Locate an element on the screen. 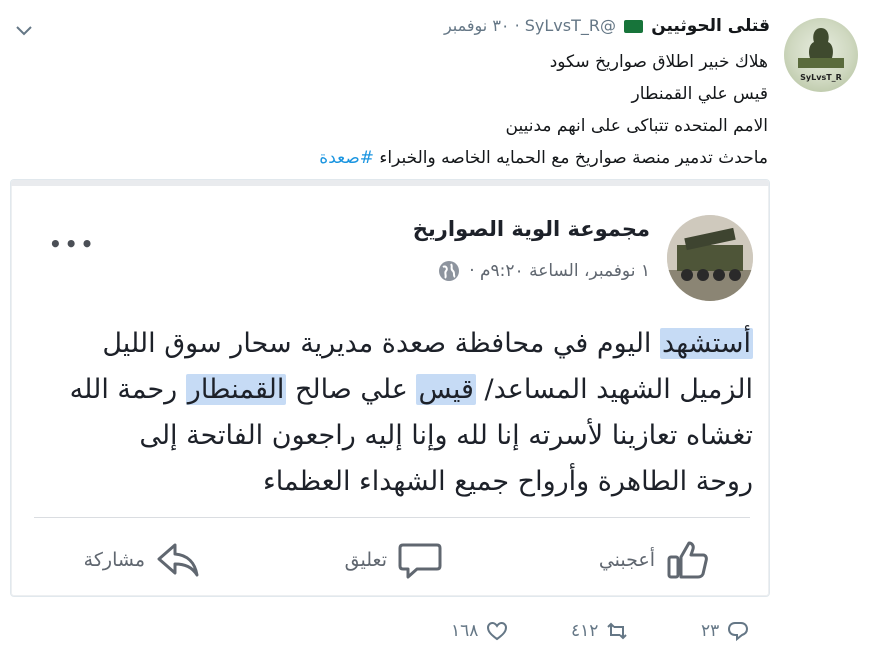 This screenshot has height=654, width=871. card-divider is located at coordinates (392, 517).